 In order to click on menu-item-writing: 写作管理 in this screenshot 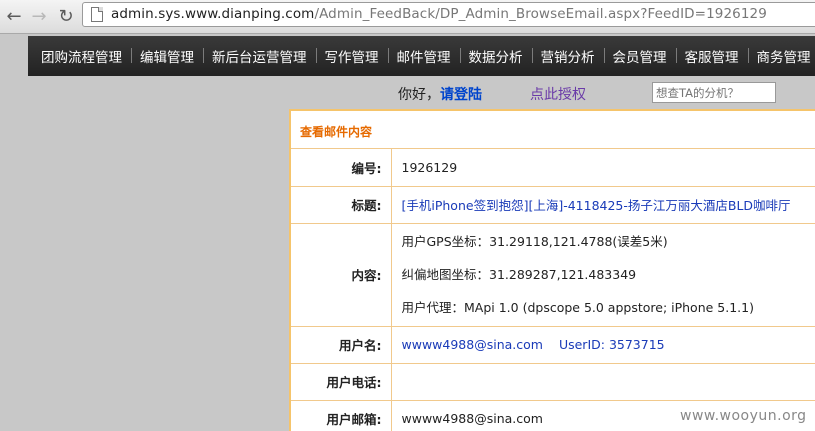, I will do `click(351, 56)`.